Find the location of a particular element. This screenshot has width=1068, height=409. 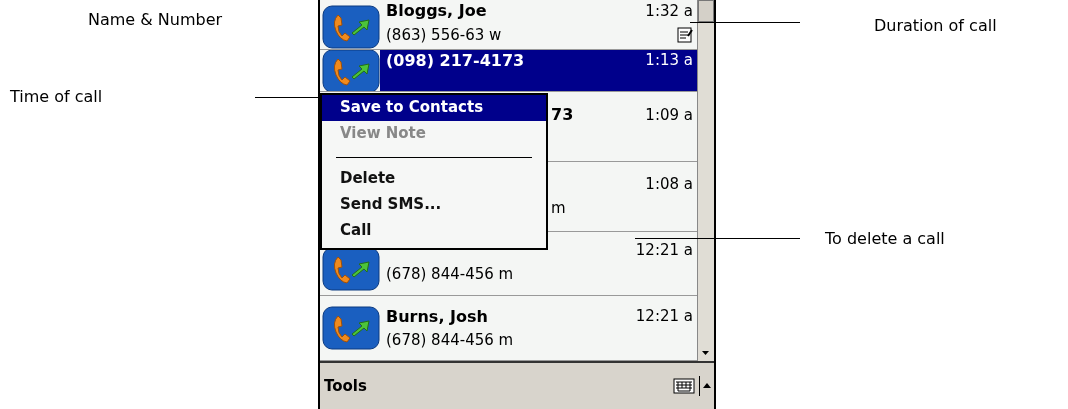

caller-name: (098) 217-4173 is located at coordinates (455, 60).